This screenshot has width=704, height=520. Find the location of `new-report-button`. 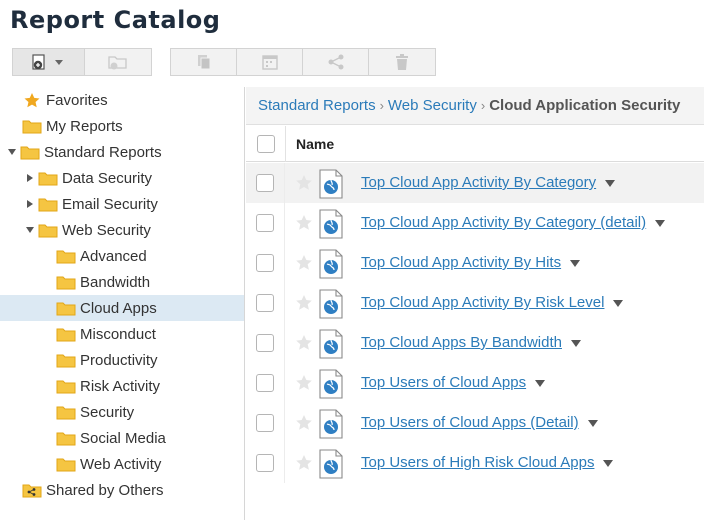

new-report-button is located at coordinates (49, 62).